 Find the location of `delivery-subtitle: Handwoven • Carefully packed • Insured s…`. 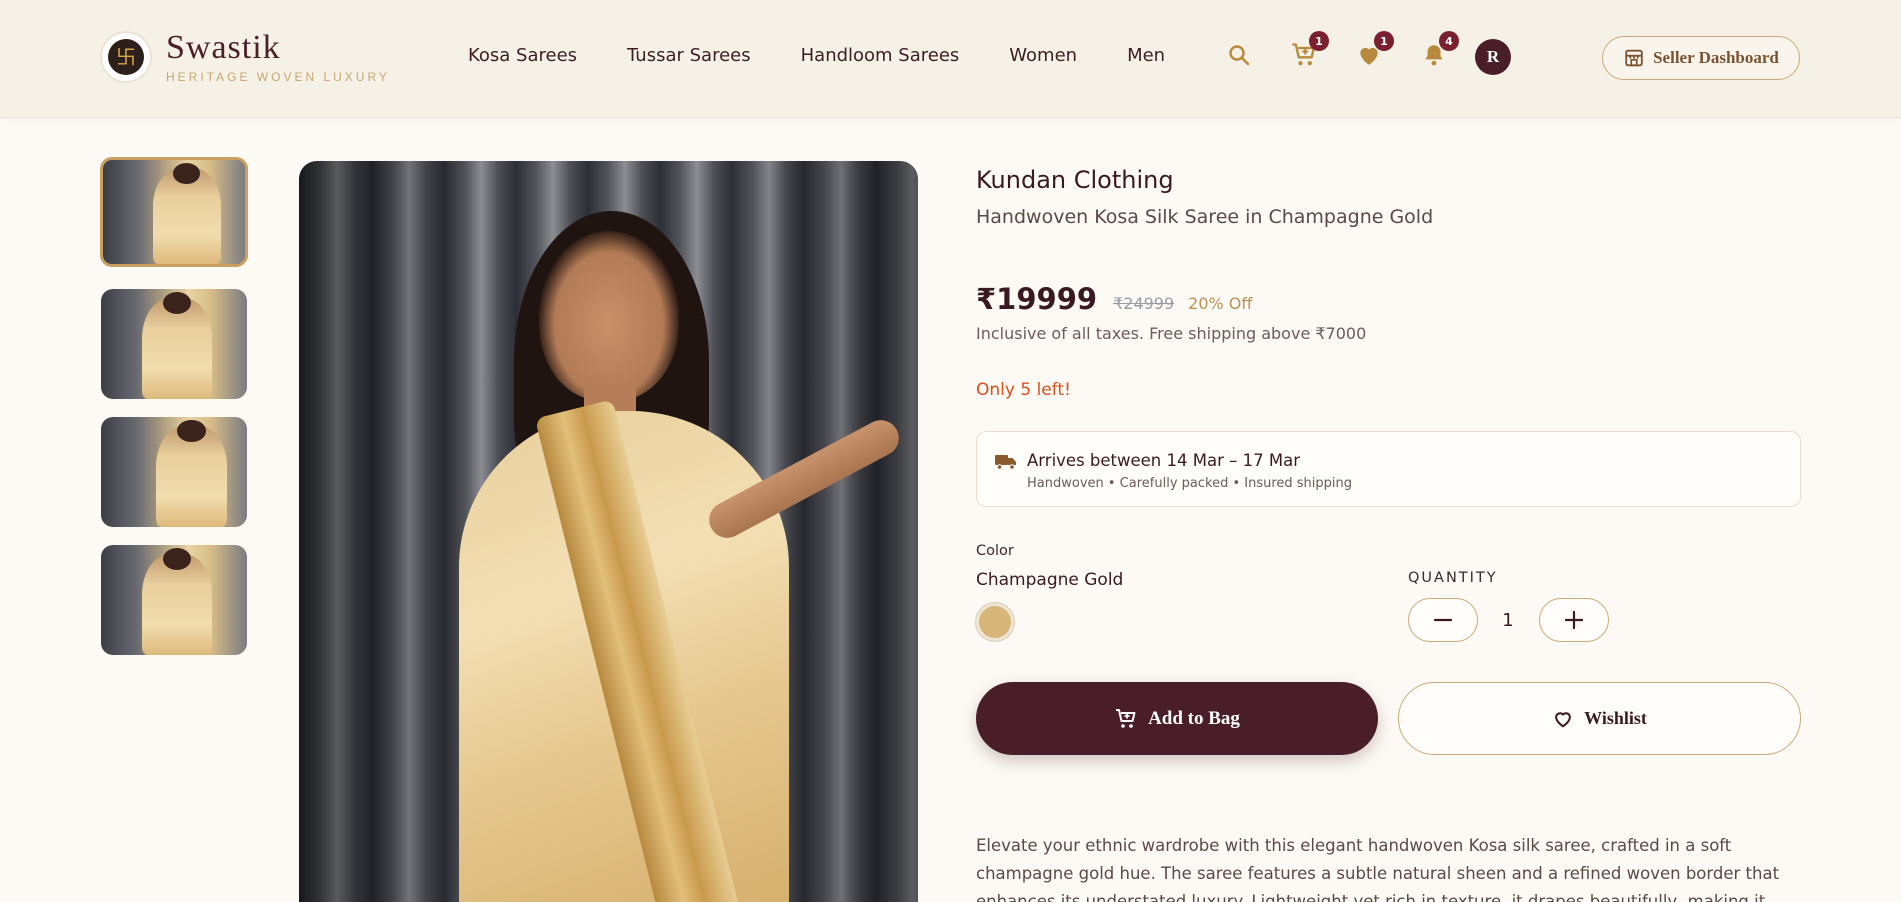

delivery-subtitle: Handwoven • Carefully packed • Insured s… is located at coordinates (1190, 483).